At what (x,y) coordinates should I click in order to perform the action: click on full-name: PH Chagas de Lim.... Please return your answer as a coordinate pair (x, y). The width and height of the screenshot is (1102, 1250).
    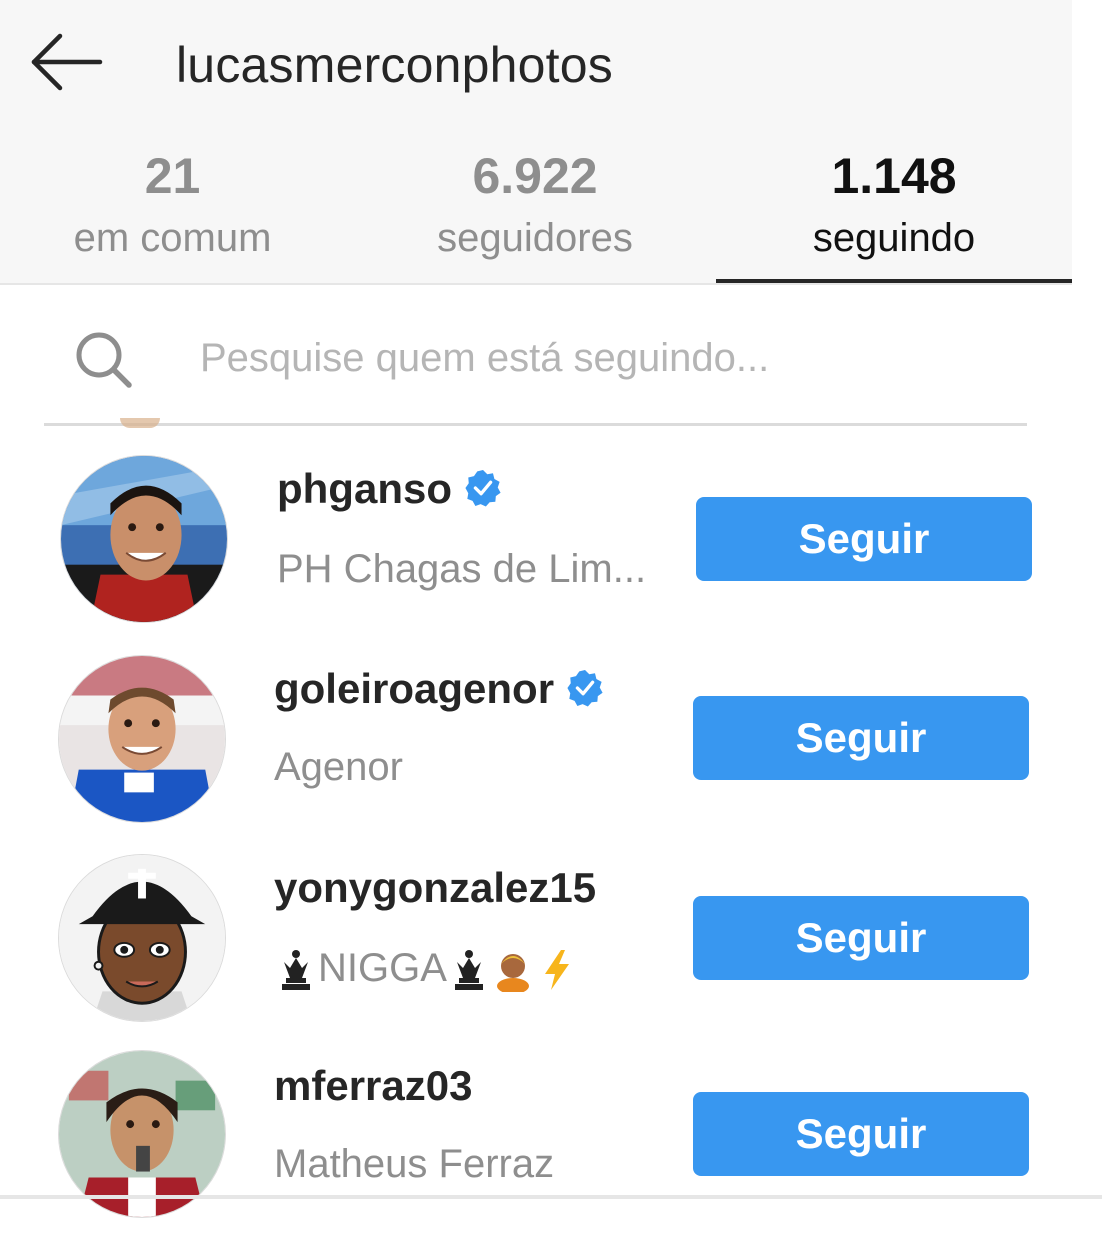
    Looking at the image, I should click on (462, 569).